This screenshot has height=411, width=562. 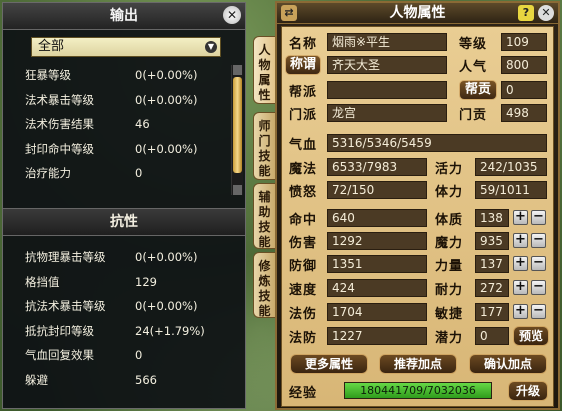 I want to click on endurance-plus-button: +, so click(x=520, y=287).